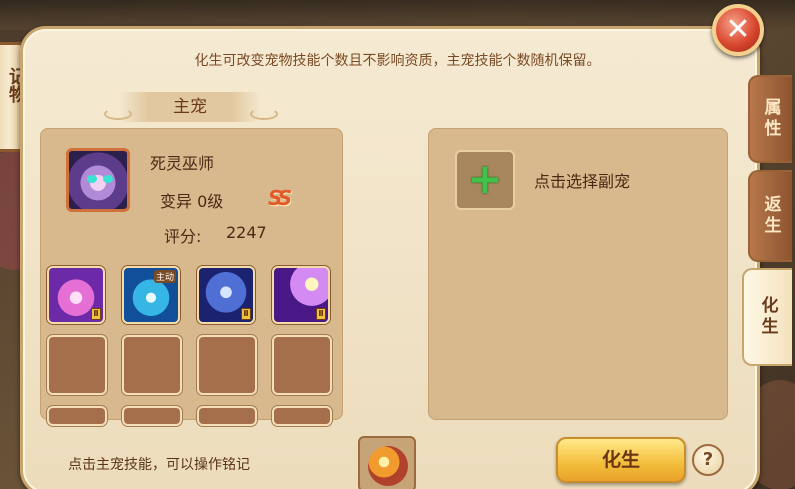  Describe the element at coordinates (397, 61) in the screenshot. I see `rebirth-tip: 化生可改变宠物技能个数且不影响资质，主宠技能个数随机保留。` at that location.